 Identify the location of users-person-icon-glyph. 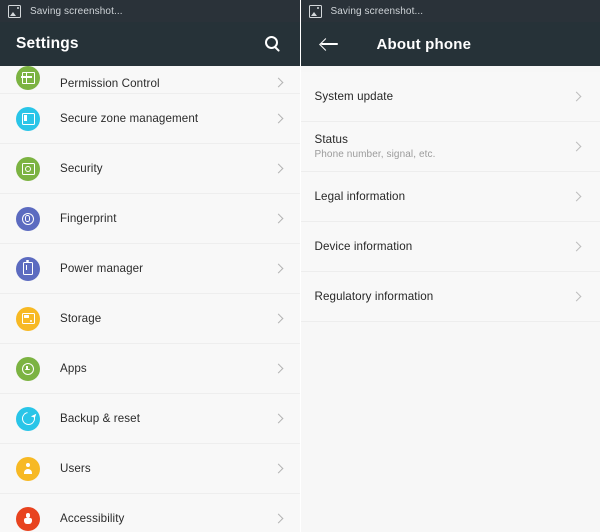
(28, 469).